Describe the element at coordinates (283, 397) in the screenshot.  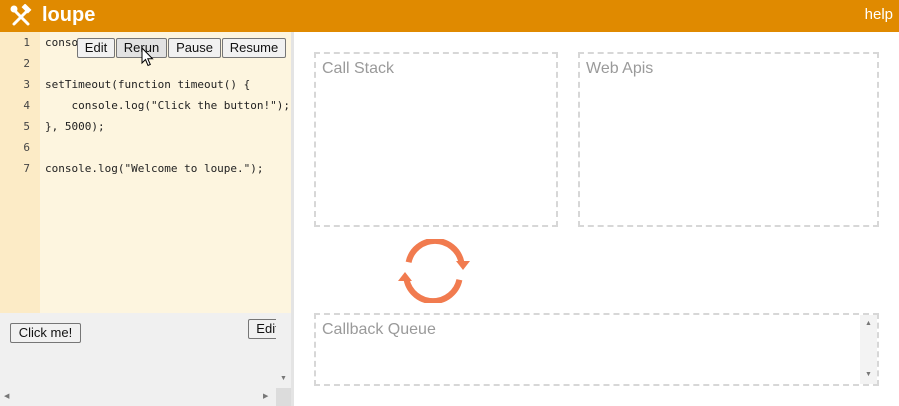
I see `scrollbar-corner` at that location.